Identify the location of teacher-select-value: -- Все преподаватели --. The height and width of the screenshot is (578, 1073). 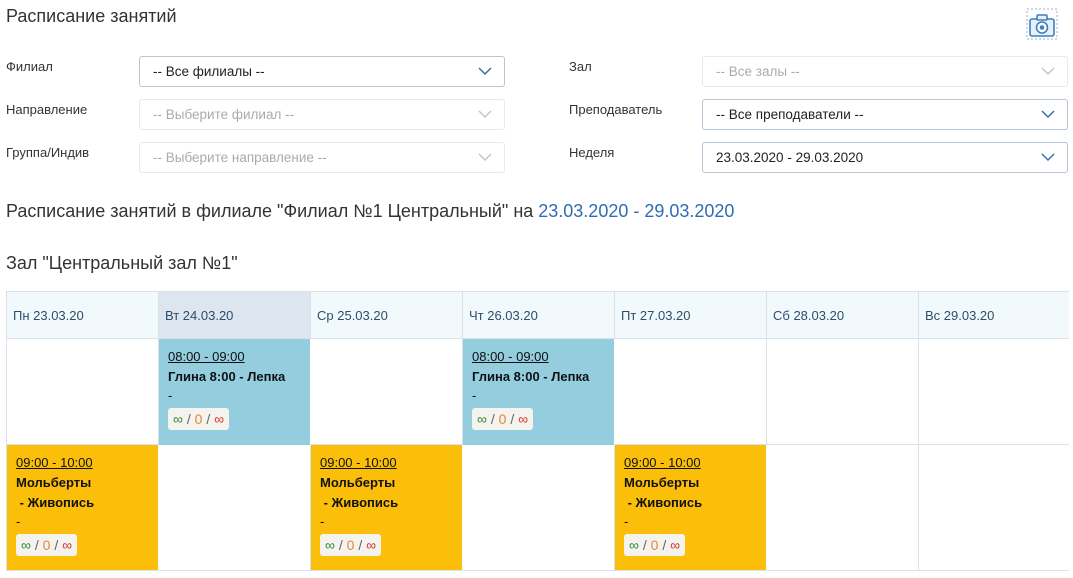
(790, 114).